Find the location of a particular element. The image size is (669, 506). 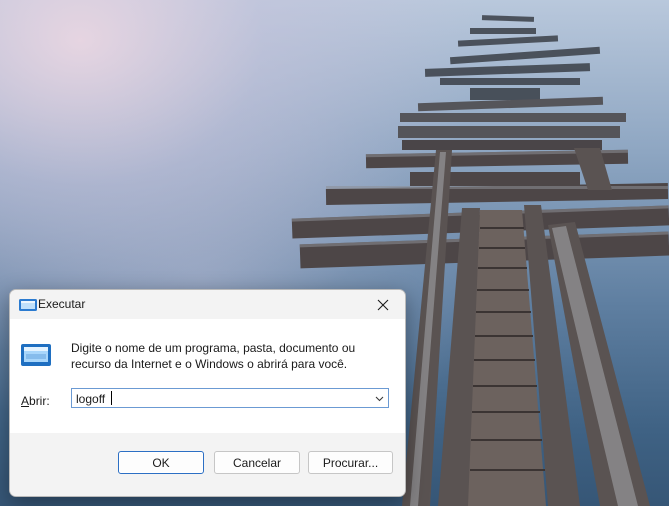

chevron-down-icon is located at coordinates (379, 398).